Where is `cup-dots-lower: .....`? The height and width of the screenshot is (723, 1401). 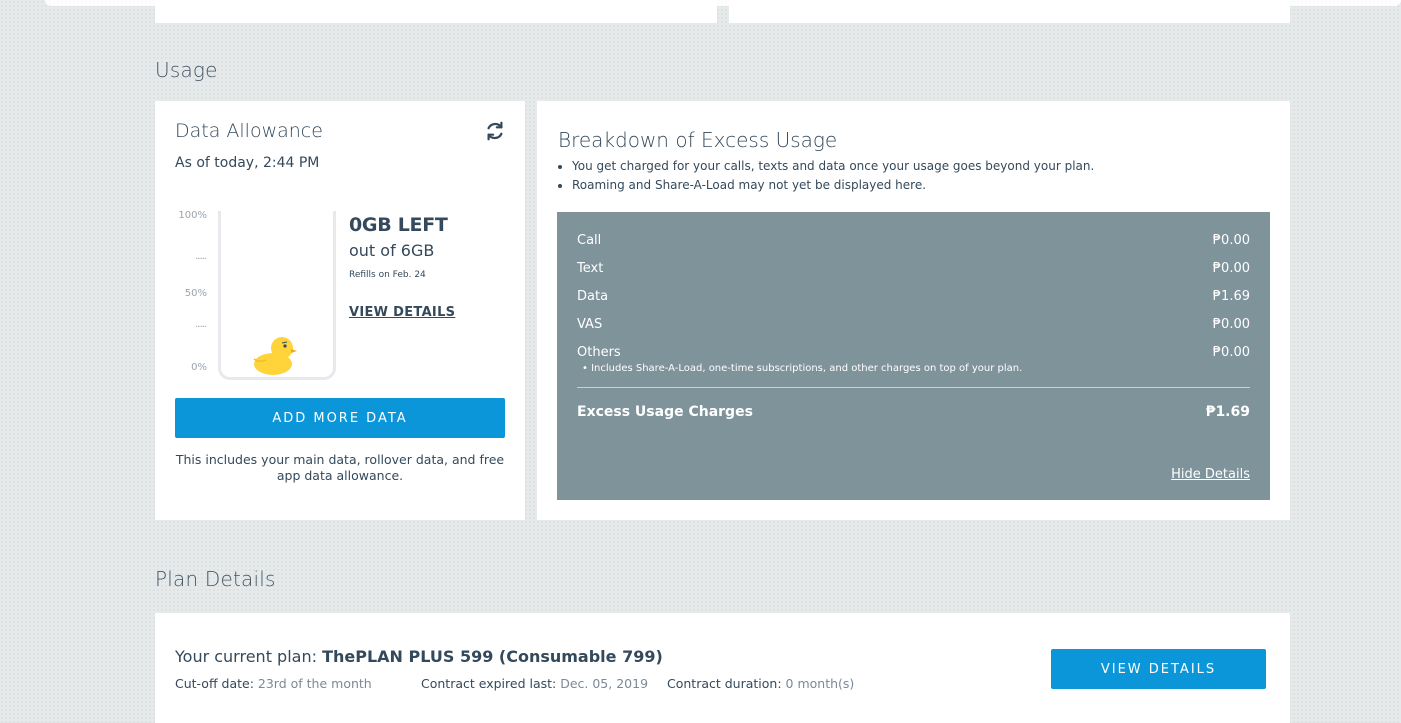 cup-dots-lower: ..... is located at coordinates (201, 324).